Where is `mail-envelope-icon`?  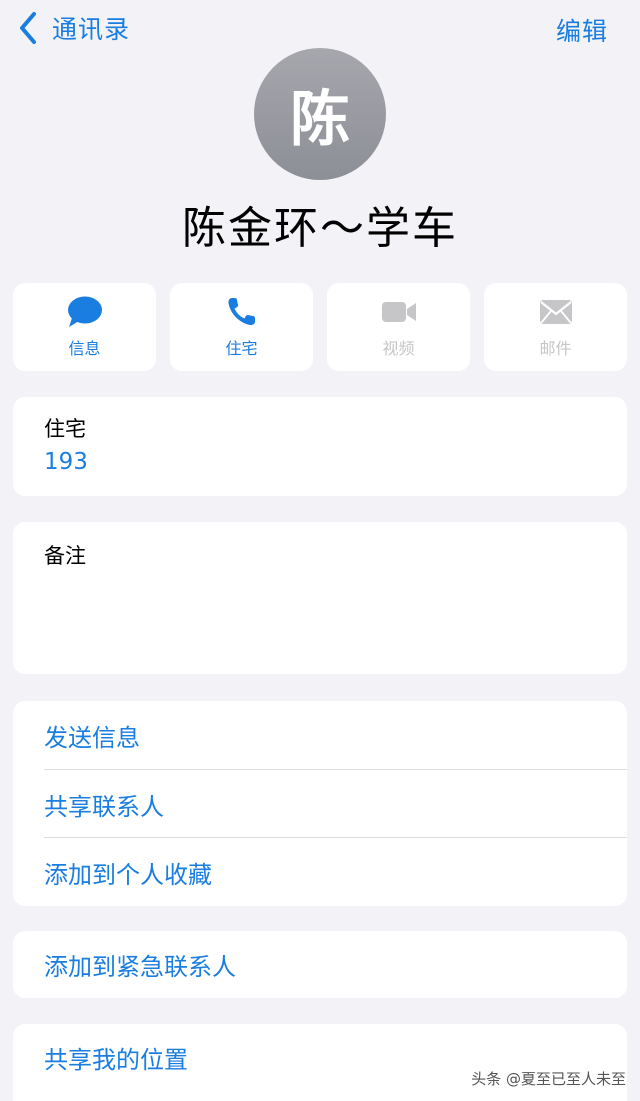 mail-envelope-icon is located at coordinates (555, 312).